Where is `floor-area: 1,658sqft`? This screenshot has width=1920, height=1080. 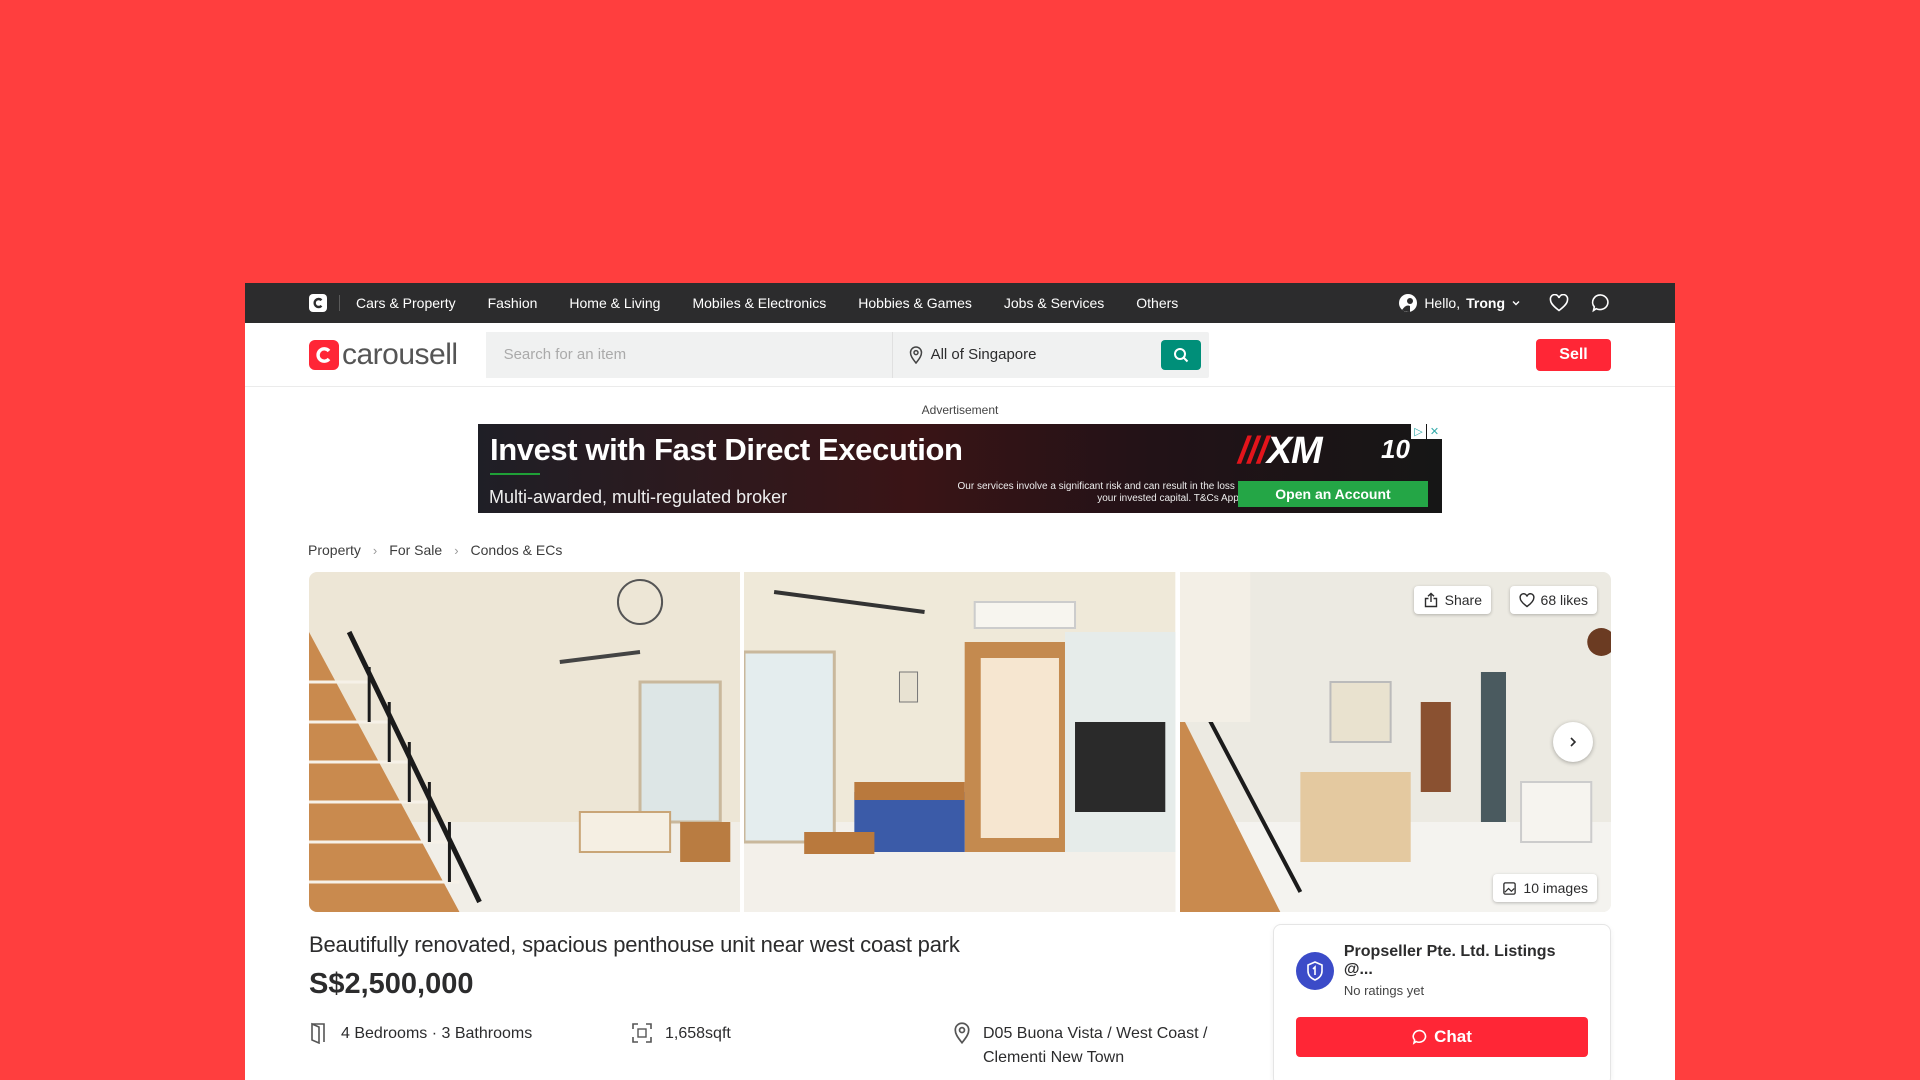
floor-area: 1,658sqft is located at coordinates (698, 1033).